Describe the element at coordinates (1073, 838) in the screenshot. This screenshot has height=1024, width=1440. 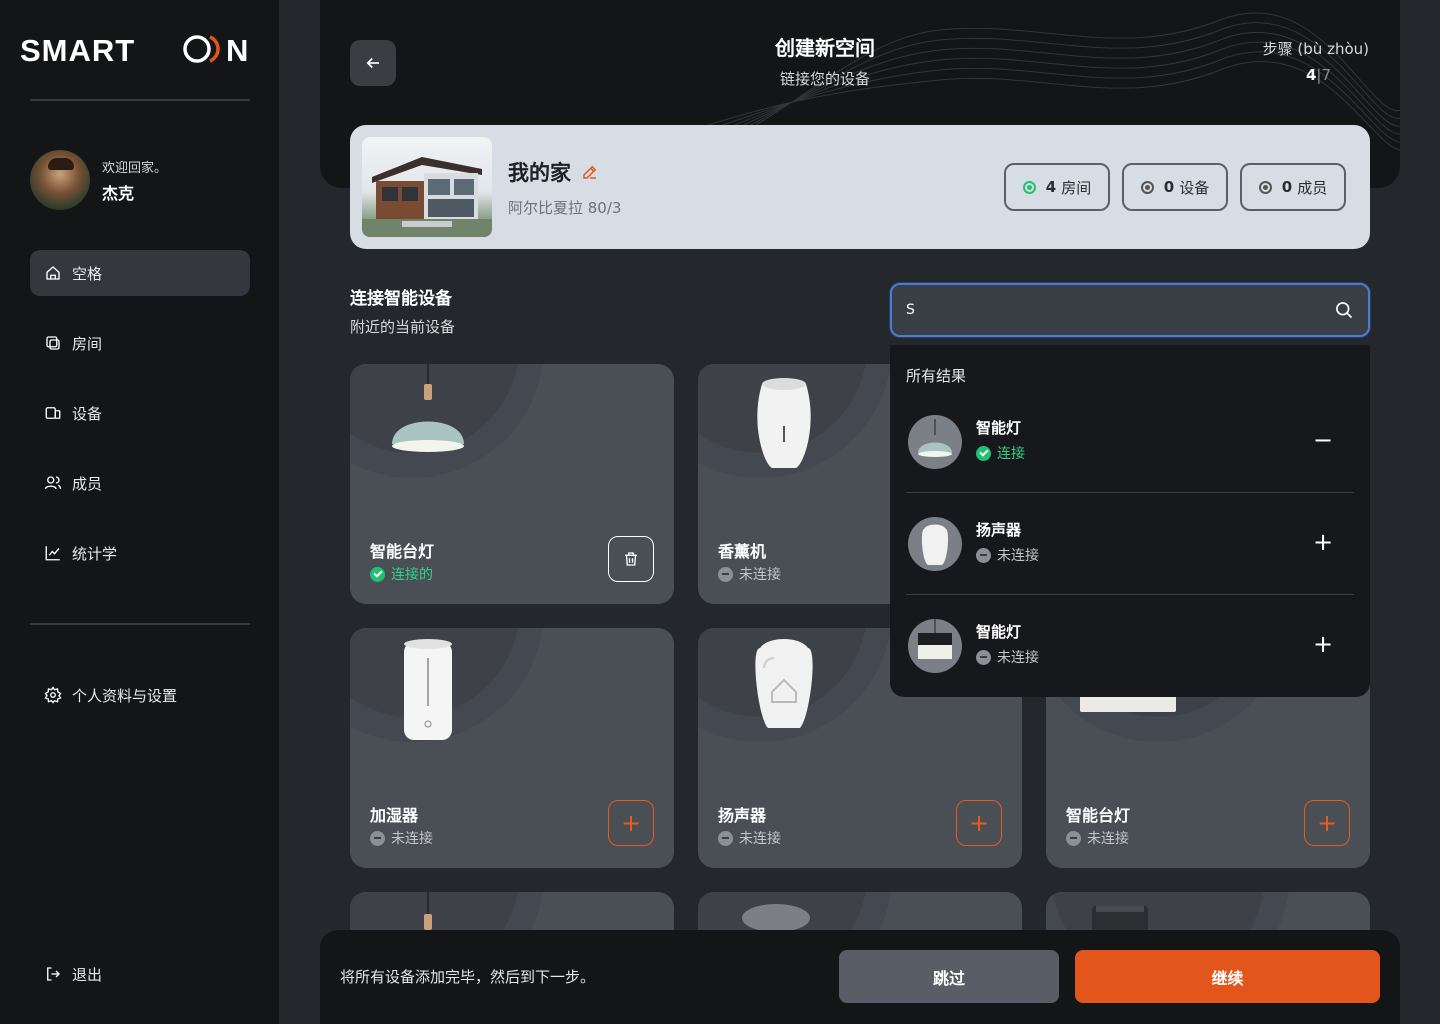
I see `minus-circle-icon` at that location.